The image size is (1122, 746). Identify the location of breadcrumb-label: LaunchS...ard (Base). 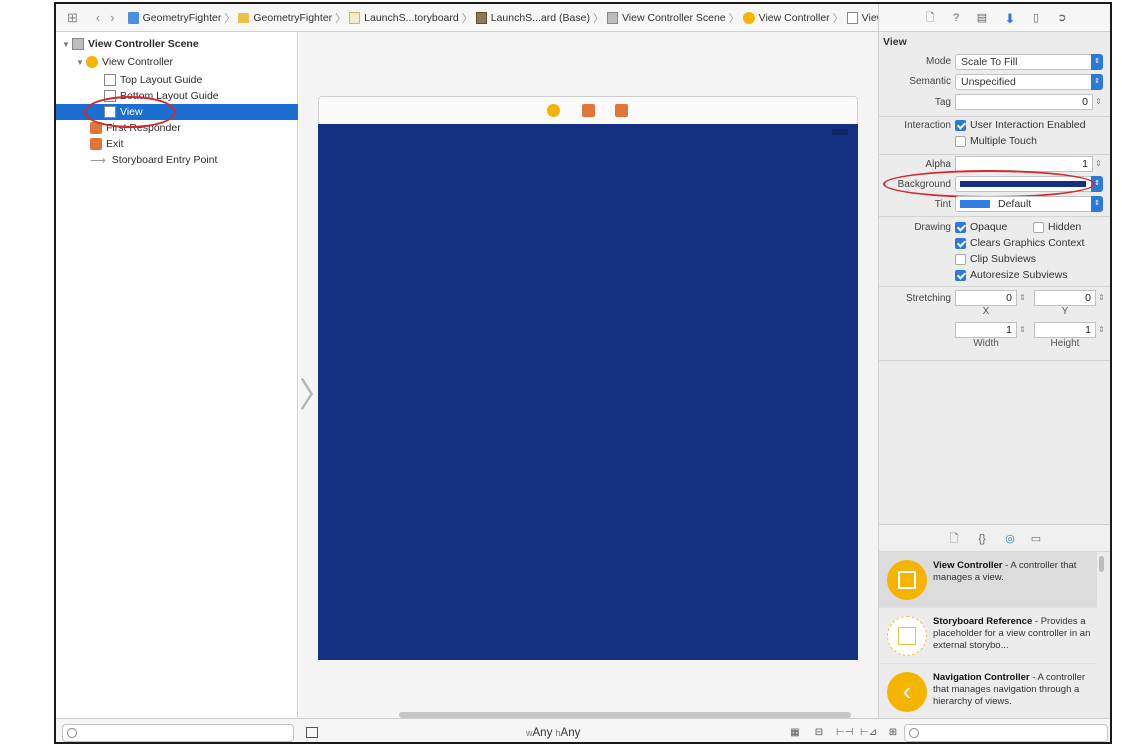
(540, 17).